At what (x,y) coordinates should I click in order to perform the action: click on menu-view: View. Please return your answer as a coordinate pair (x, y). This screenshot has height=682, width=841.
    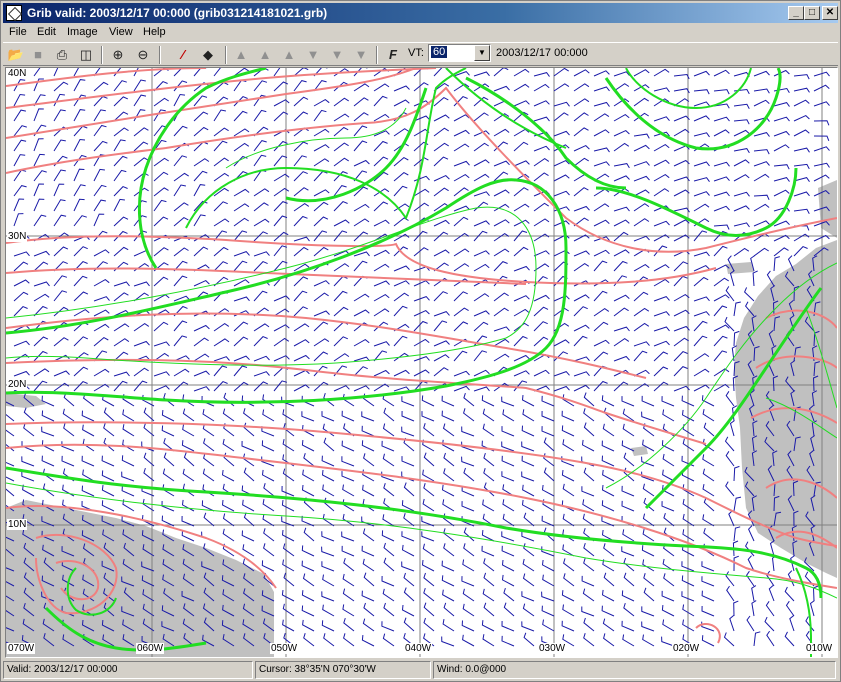
    Looking at the image, I should click on (121, 32).